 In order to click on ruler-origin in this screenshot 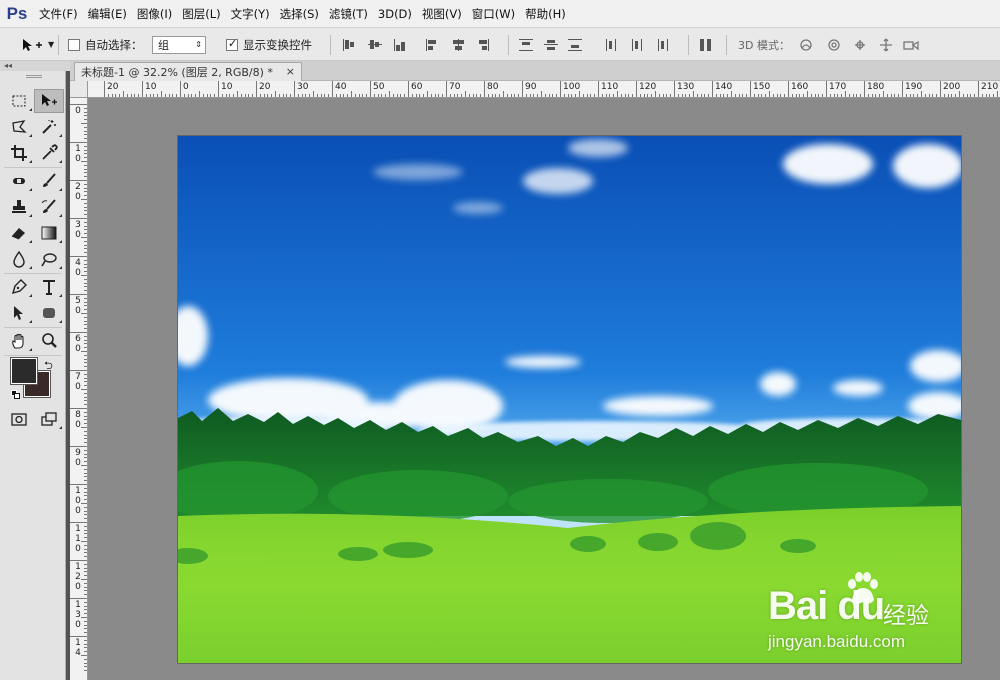, I will do `click(79, 89)`.